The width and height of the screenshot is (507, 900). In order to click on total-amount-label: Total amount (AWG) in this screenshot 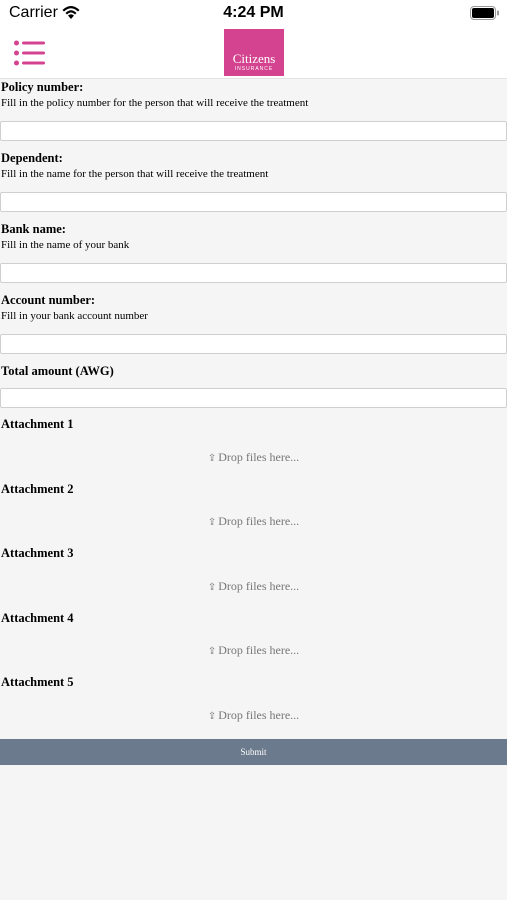, I will do `click(57, 371)`.